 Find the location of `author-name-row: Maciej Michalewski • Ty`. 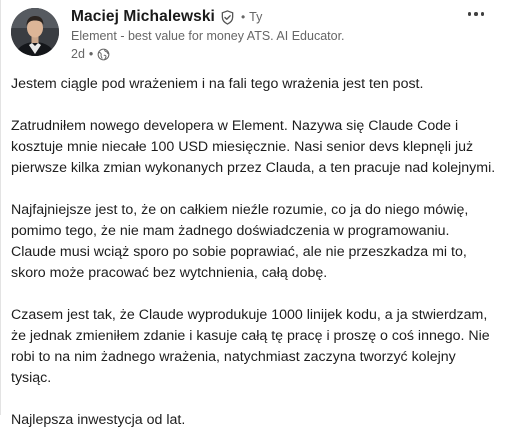

author-name-row: Maciej Michalewski • Ty is located at coordinates (166, 17).